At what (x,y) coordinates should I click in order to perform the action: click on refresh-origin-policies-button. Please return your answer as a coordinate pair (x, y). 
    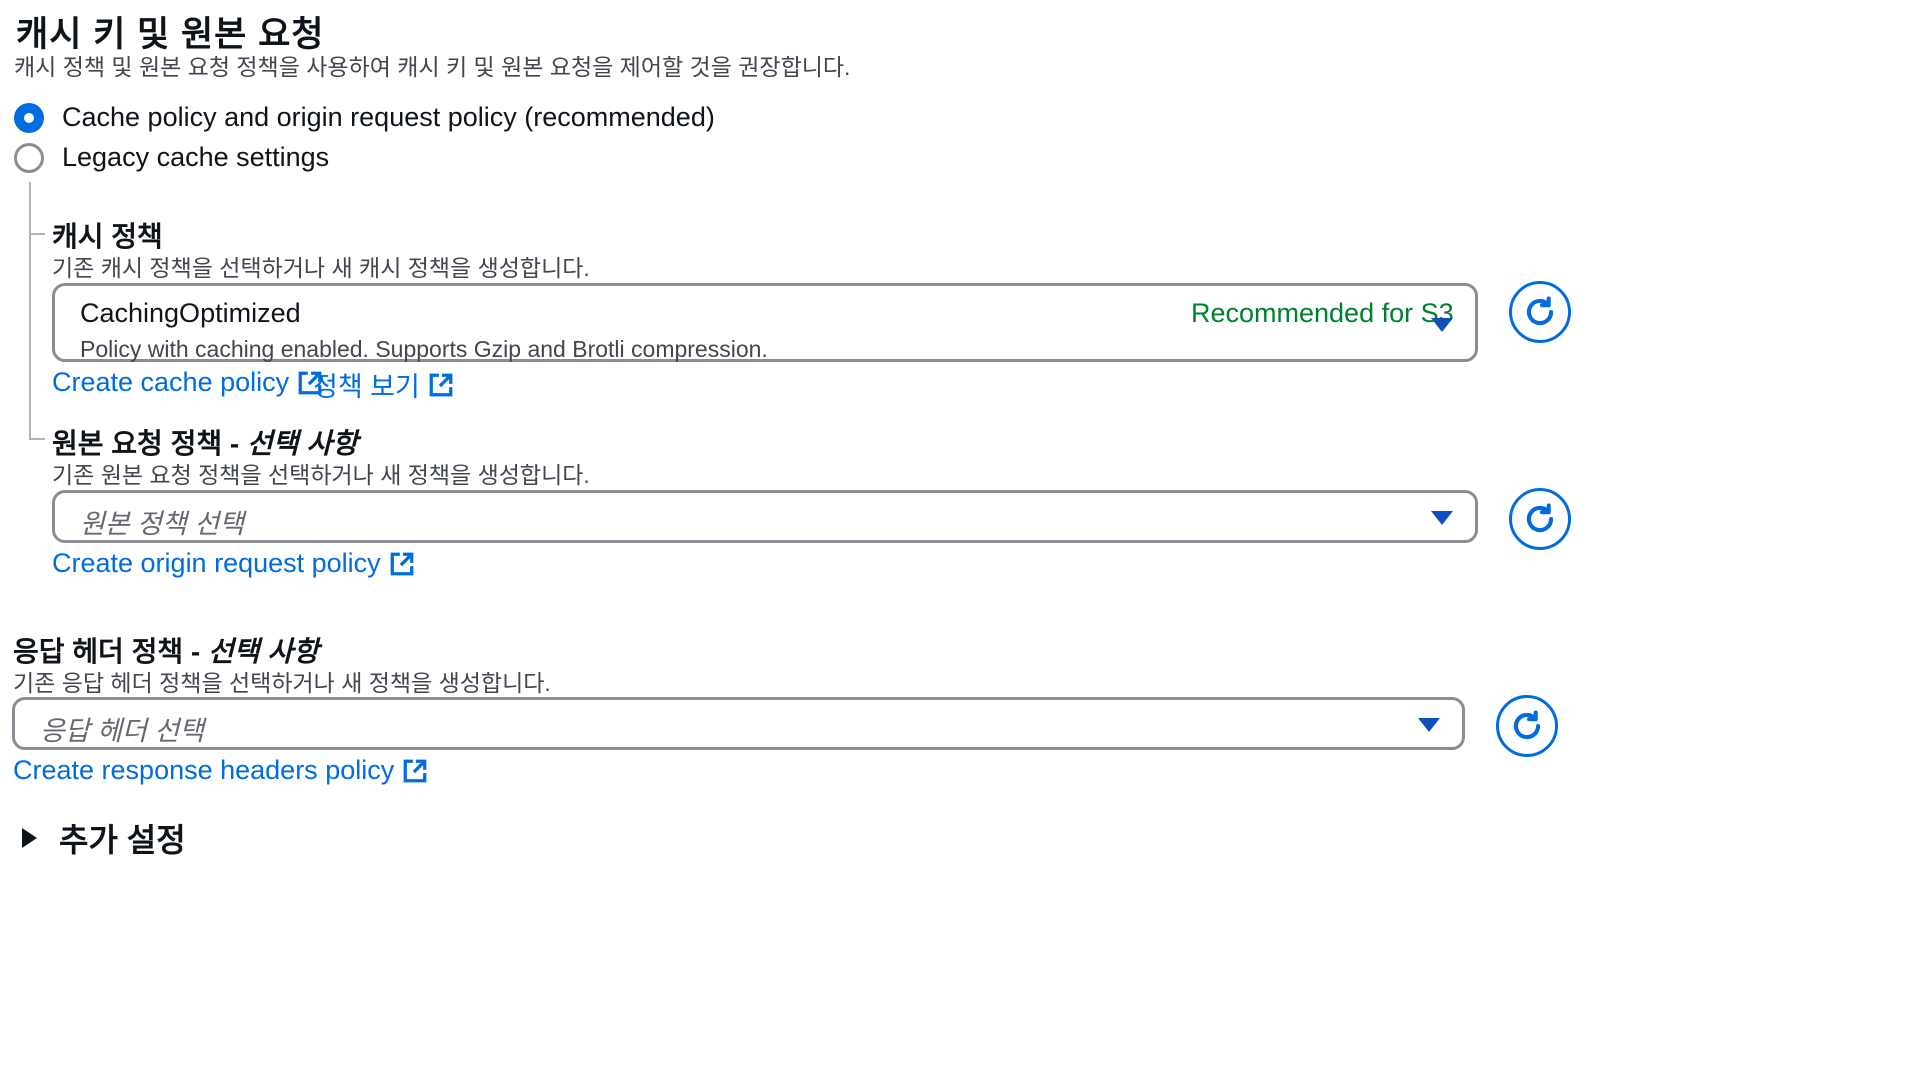
    Looking at the image, I should click on (1540, 519).